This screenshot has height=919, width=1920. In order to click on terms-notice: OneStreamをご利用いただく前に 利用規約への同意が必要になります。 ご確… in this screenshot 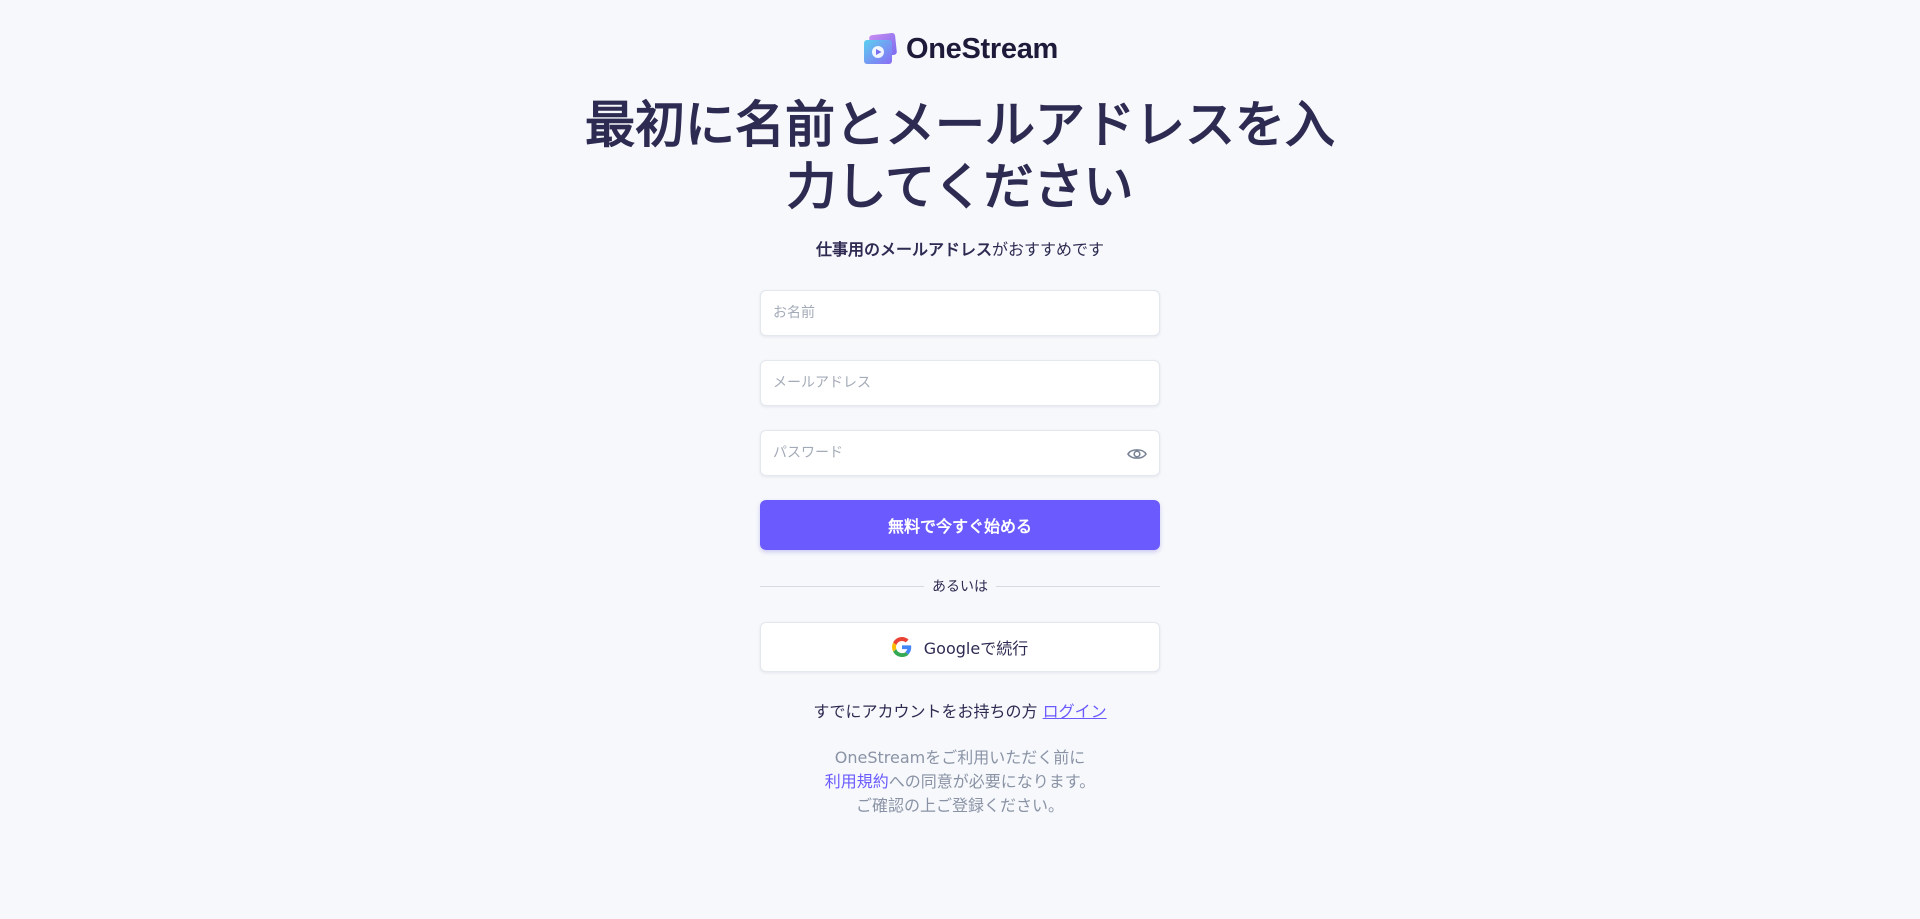, I will do `click(960, 782)`.